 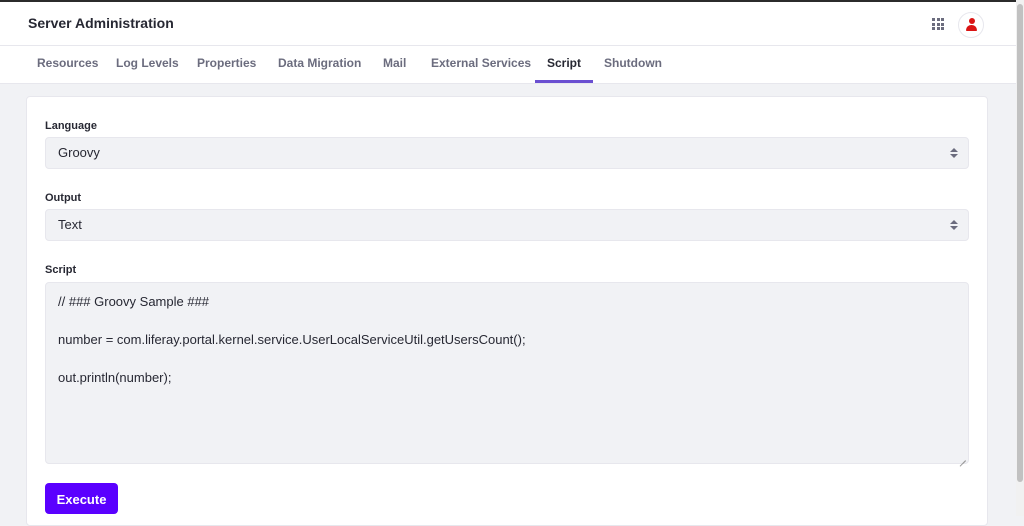 What do you see at coordinates (115, 377) in the screenshot?
I see `code-line: out.println(number);` at bounding box center [115, 377].